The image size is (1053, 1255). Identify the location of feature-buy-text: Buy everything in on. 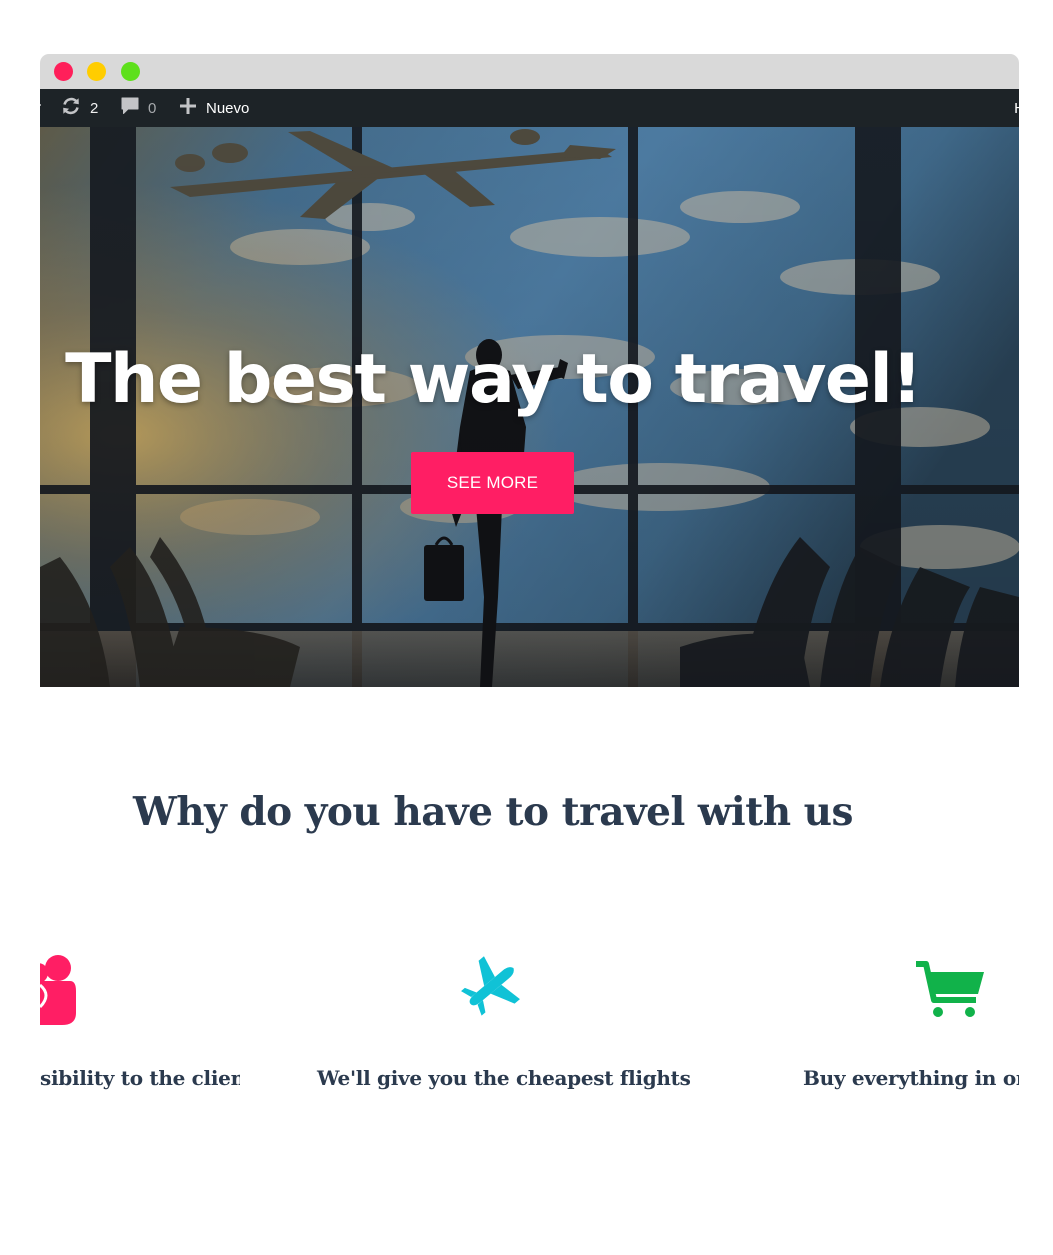
(911, 1078).